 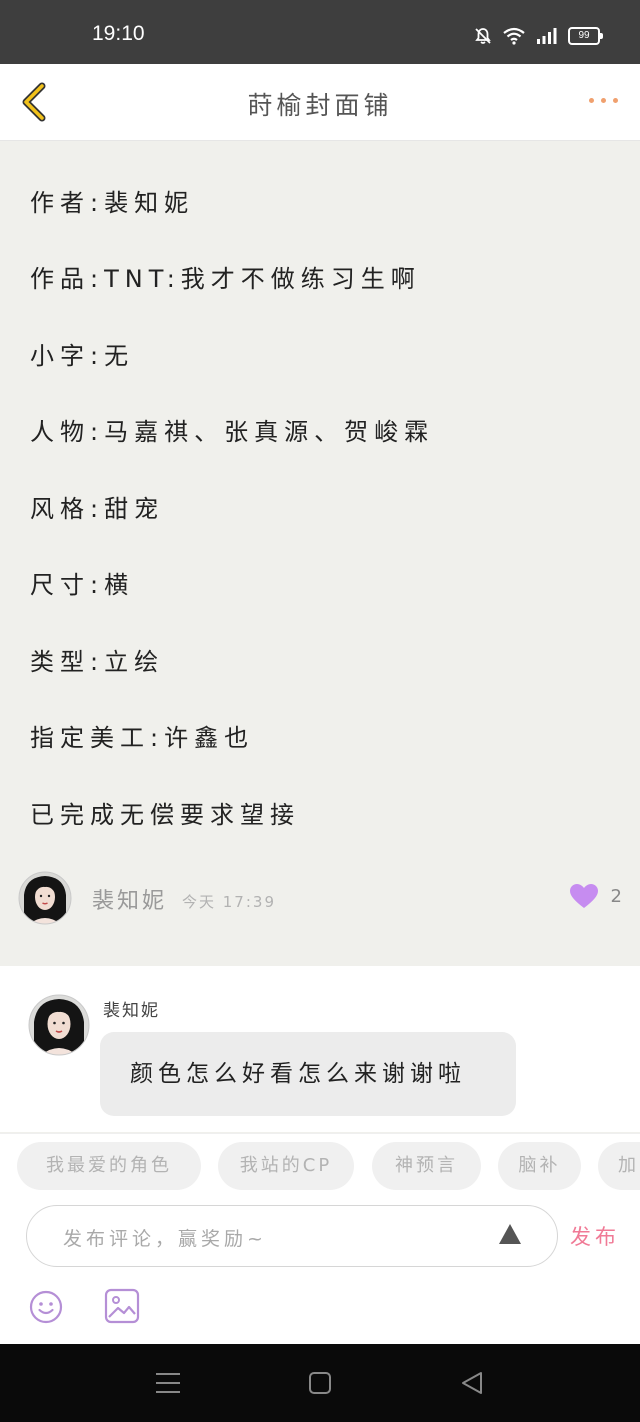 What do you see at coordinates (97, 662) in the screenshot?
I see `post-line-type: 类型:立绘` at bounding box center [97, 662].